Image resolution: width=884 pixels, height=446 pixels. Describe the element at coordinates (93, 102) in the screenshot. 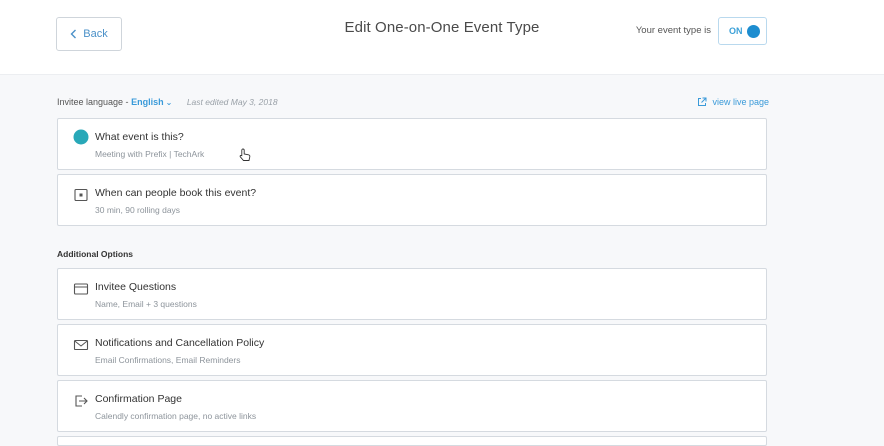

I see `language-label: Invitee language -` at that location.